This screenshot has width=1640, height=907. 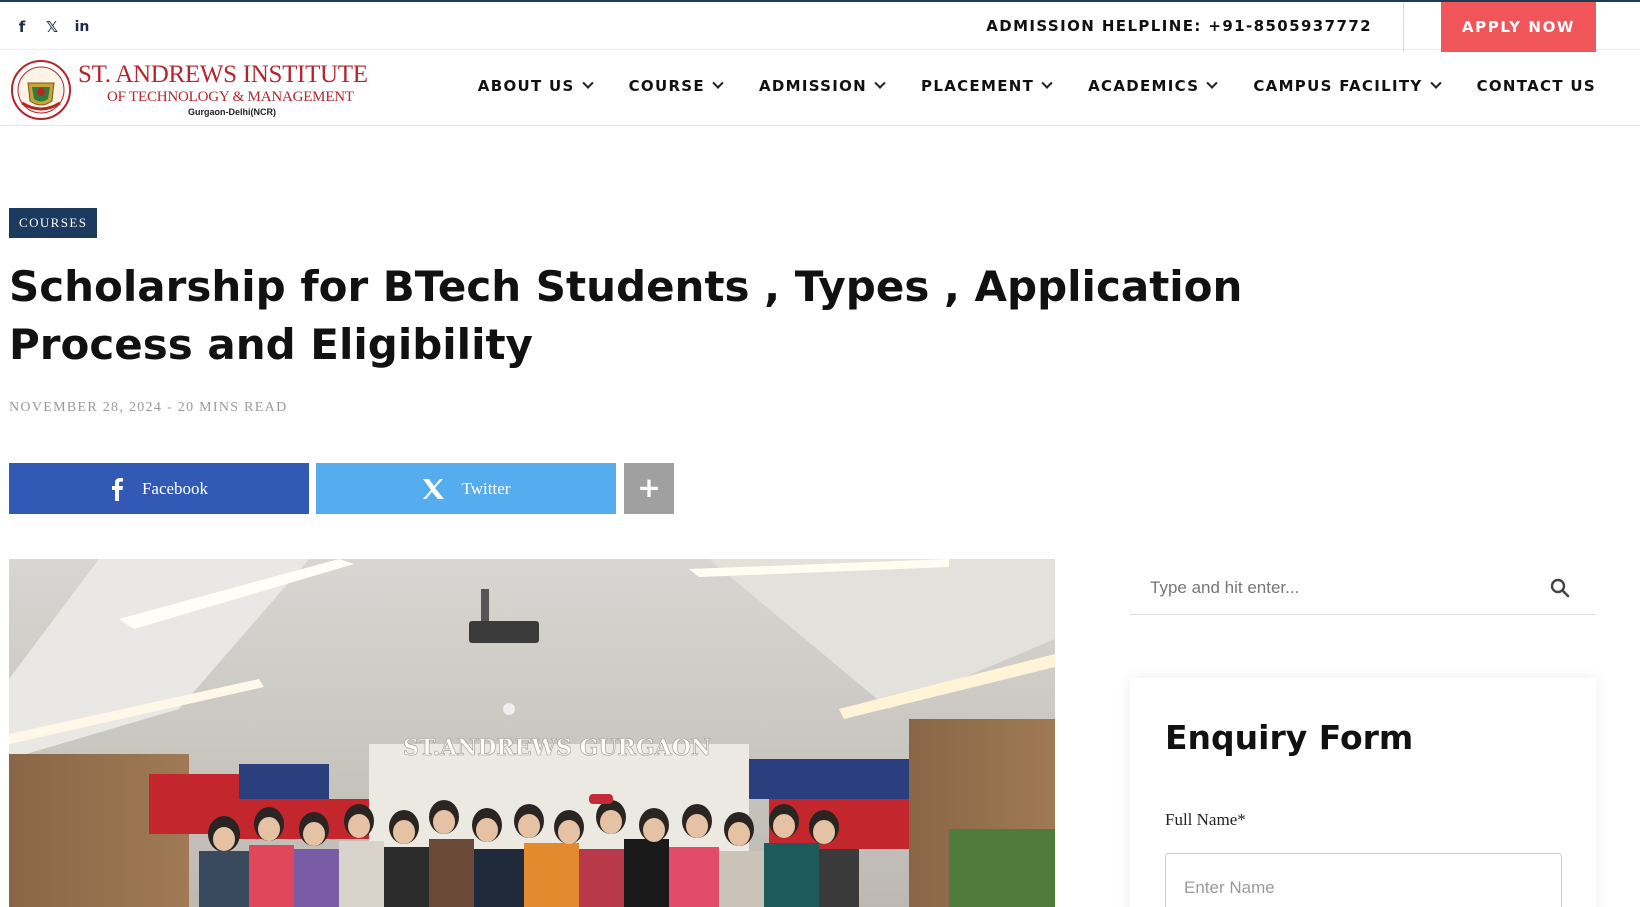 I want to click on admission-helpline: ADMISSION HELPLINE: +91-8505937772, so click(x=1179, y=26).